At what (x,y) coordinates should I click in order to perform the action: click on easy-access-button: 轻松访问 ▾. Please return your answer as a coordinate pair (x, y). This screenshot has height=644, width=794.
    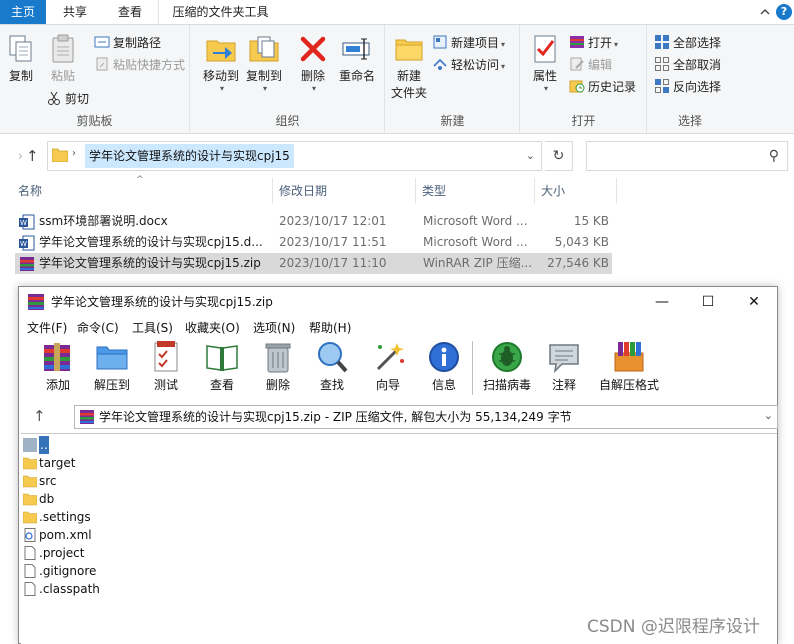
    Looking at the image, I should click on (468, 65).